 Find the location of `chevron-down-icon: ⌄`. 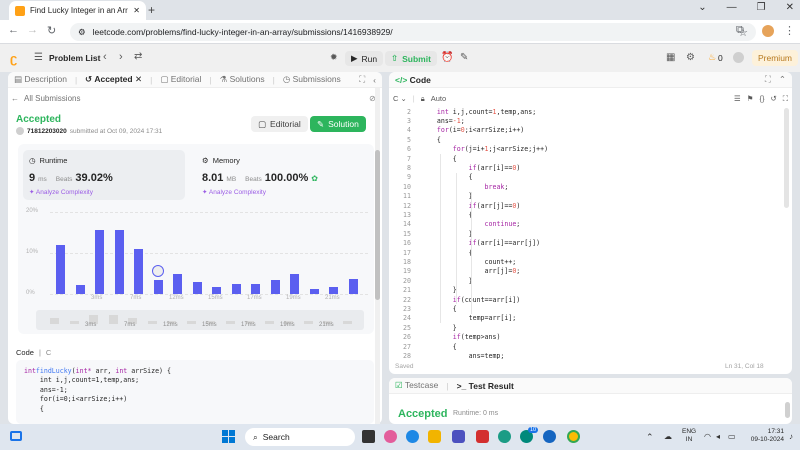

chevron-down-icon: ⌄ is located at coordinates (702, 7).